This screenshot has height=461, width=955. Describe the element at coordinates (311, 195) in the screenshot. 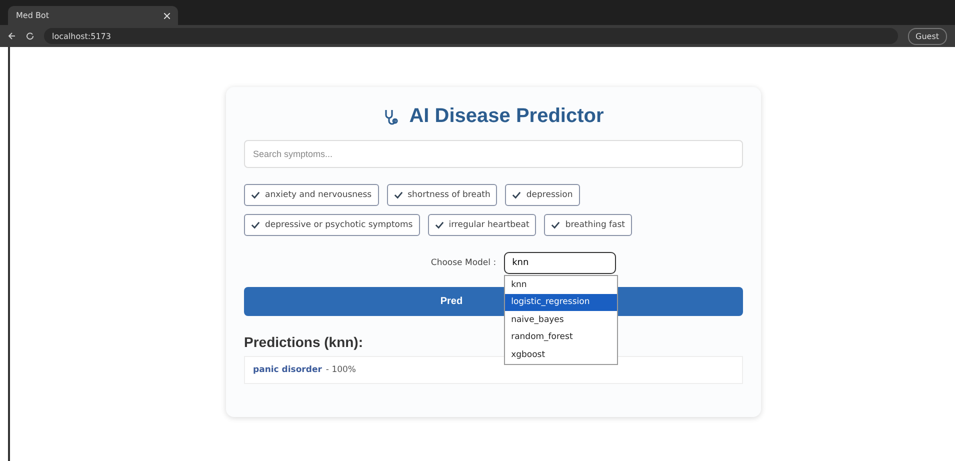

I see `symptom-chip: anxiety and nervousness` at that location.